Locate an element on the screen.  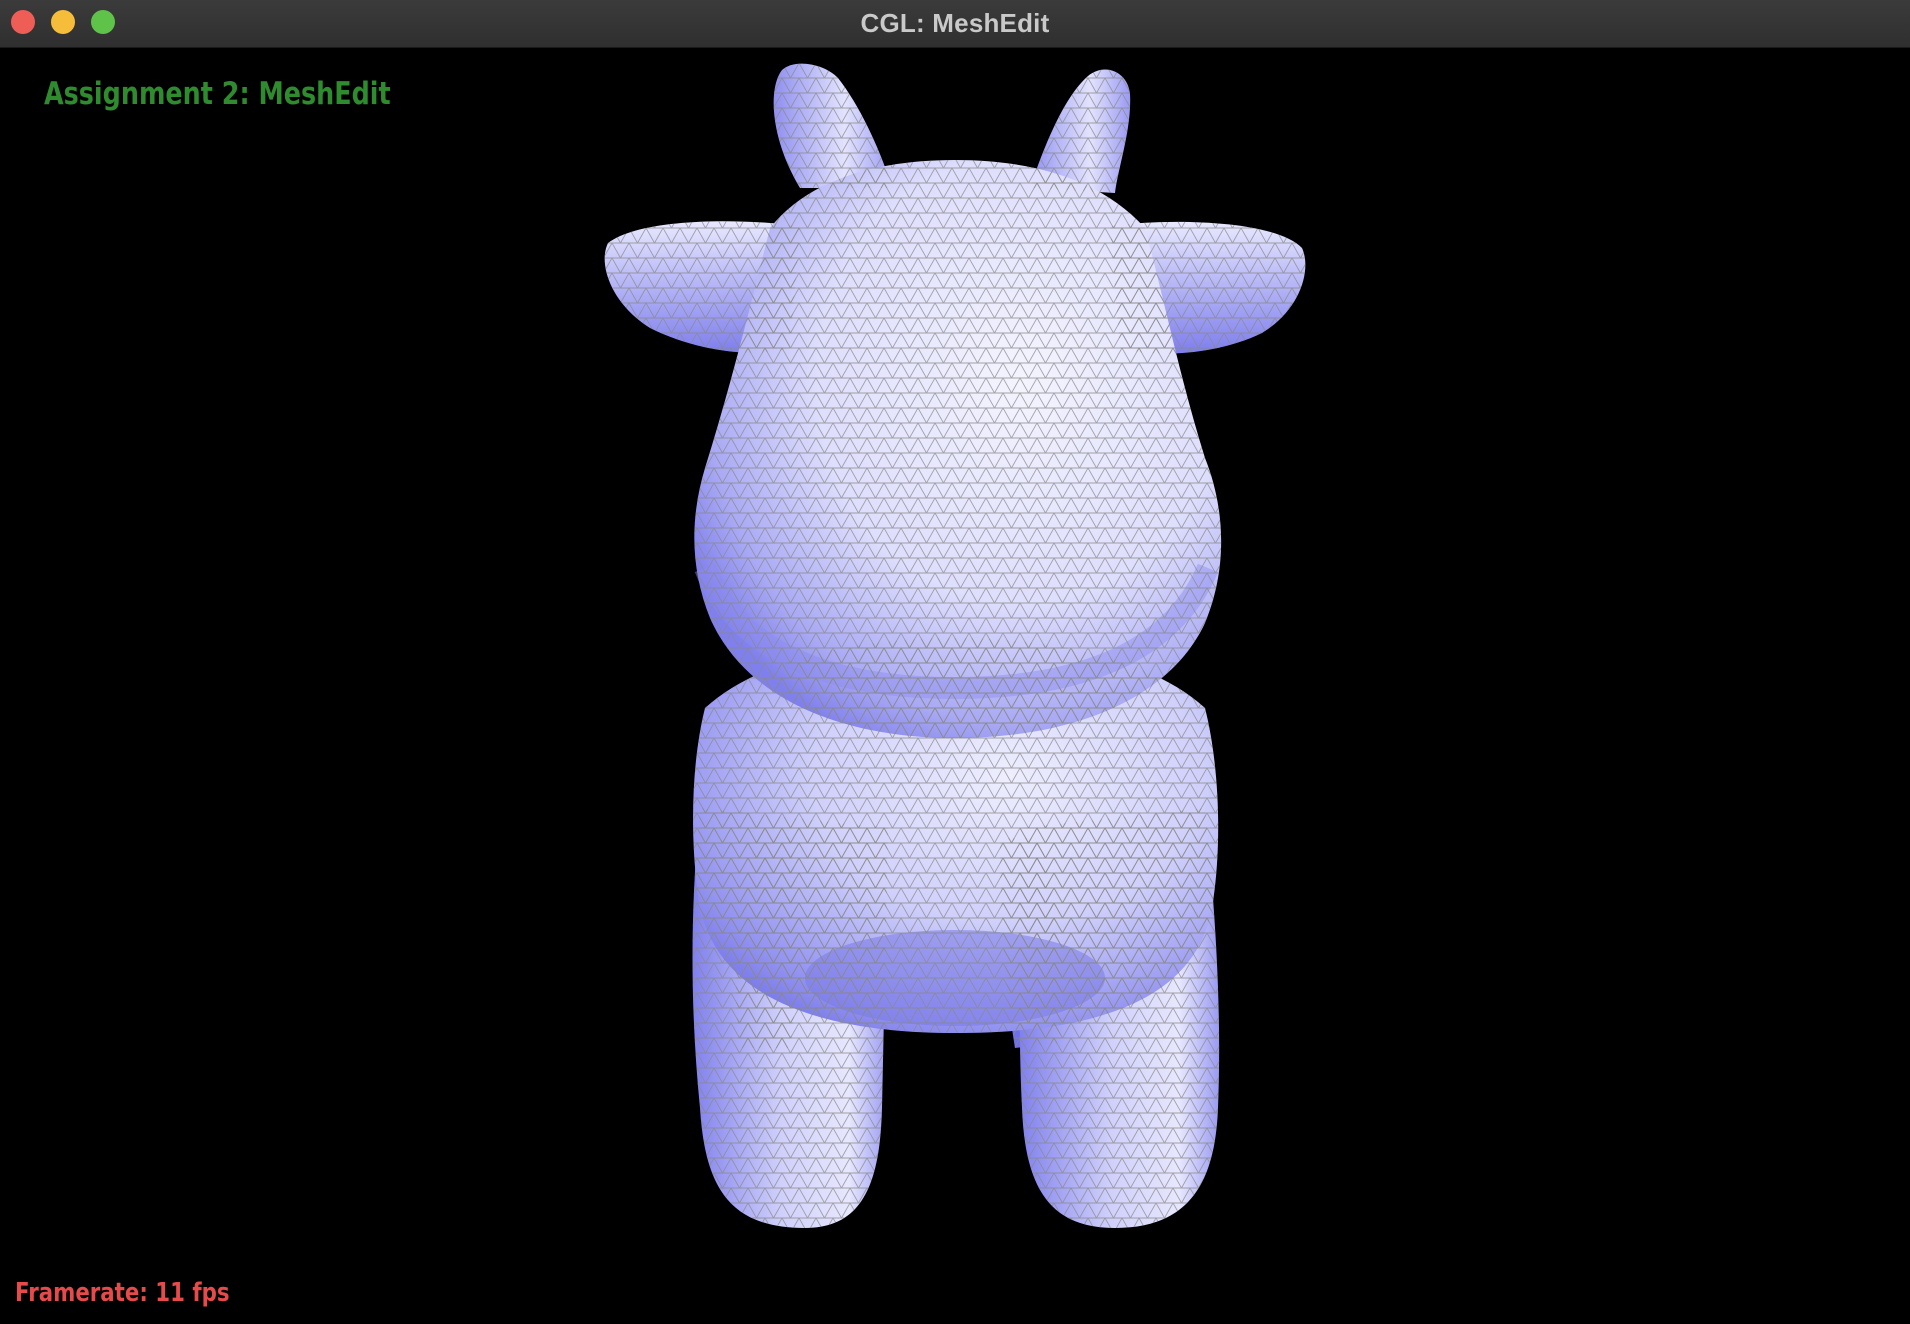
assignment-title: Assignment 2: MeshEdit is located at coordinates (217, 94).